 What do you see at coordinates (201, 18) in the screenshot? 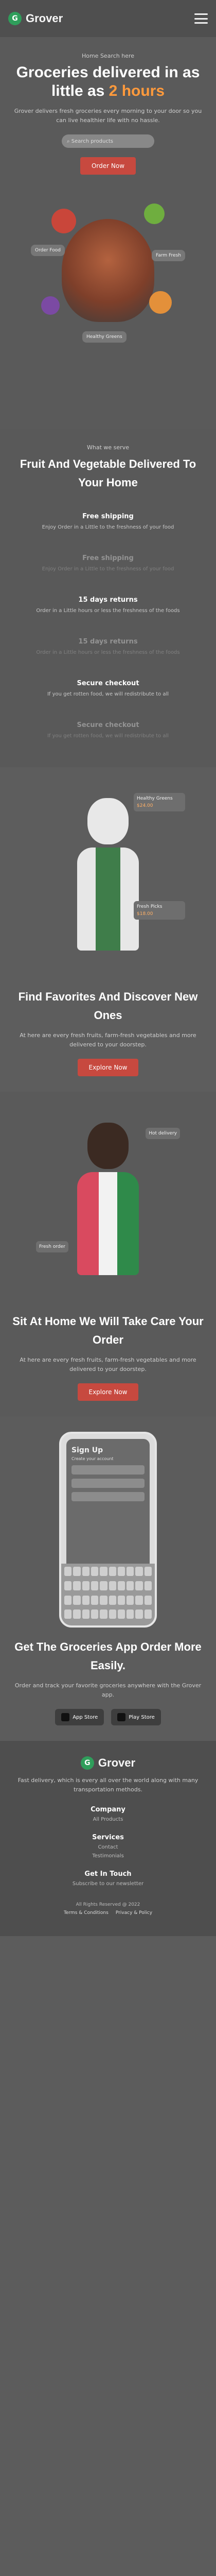
I see `menu-icon` at bounding box center [201, 18].